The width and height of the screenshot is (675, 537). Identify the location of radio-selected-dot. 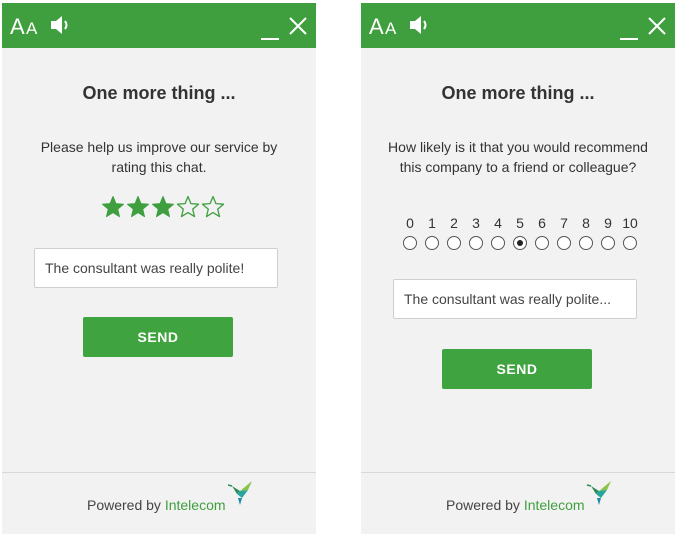
(520, 243).